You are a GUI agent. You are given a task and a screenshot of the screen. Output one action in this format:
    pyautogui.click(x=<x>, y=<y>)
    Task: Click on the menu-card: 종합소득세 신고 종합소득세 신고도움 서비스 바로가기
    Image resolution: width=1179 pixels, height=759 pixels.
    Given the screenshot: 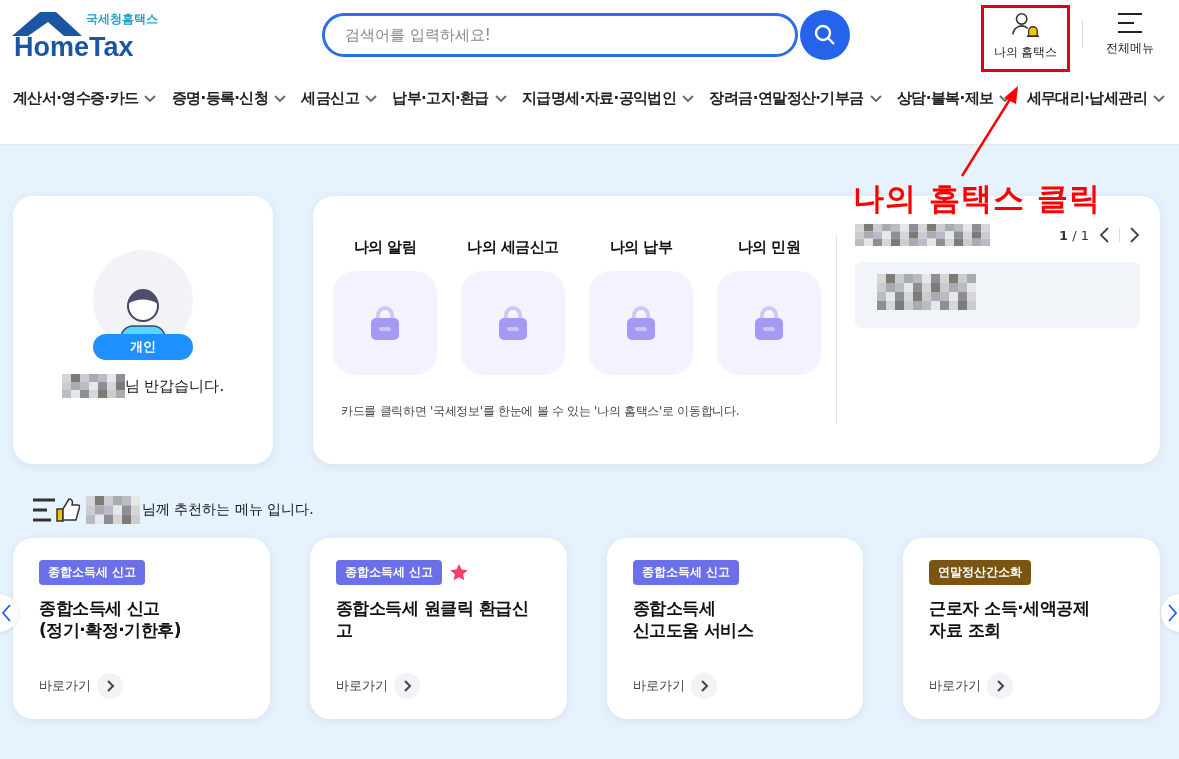 What is the action you would take?
    pyautogui.click(x=735, y=628)
    